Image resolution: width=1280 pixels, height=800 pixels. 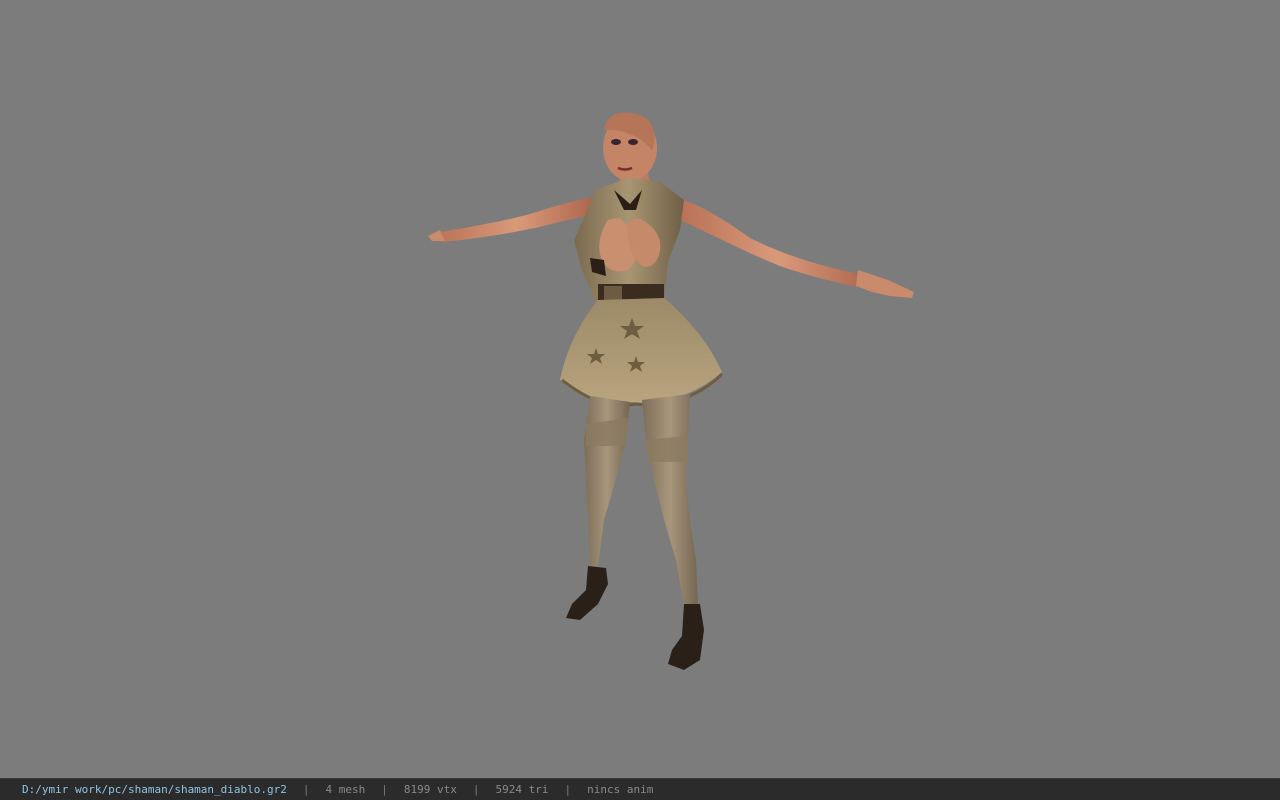 What do you see at coordinates (522, 789) in the screenshot?
I see `triangle-count: 5924 tri` at bounding box center [522, 789].